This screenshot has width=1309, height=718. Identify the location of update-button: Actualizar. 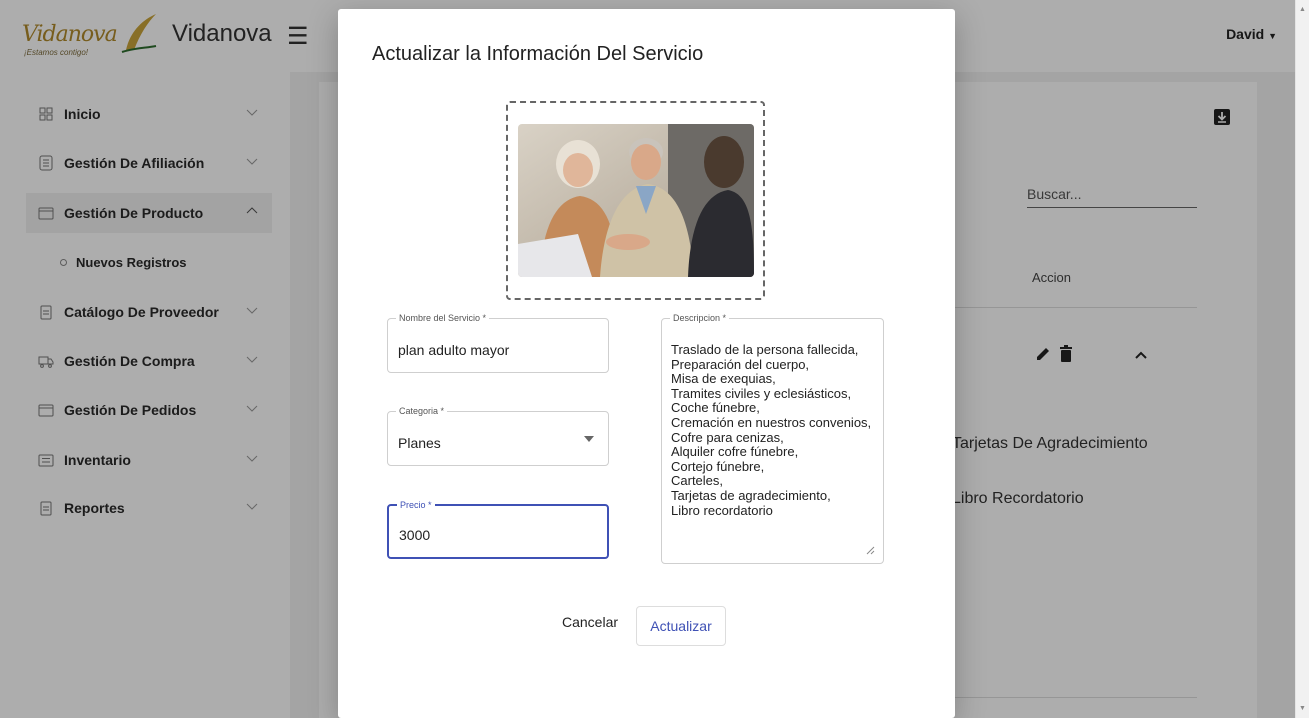
(681, 626).